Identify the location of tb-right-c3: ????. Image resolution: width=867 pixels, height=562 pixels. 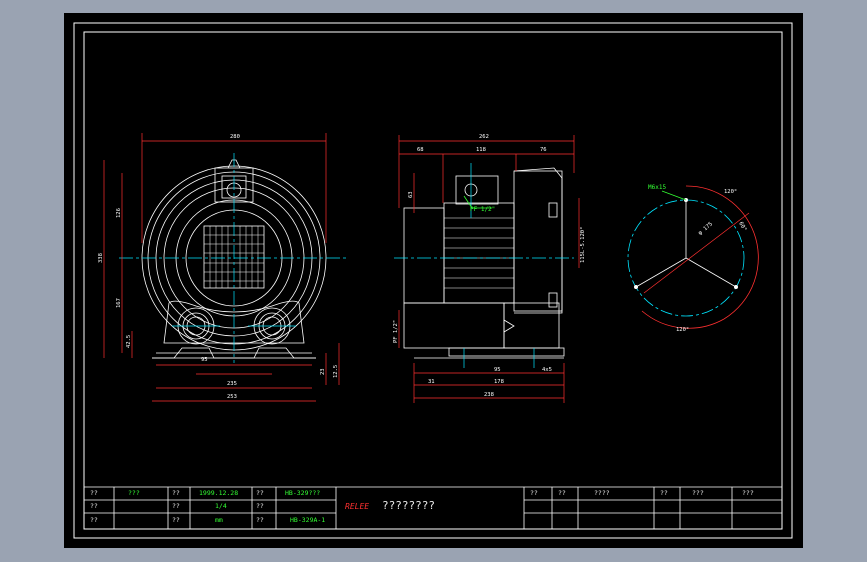
(602, 493).